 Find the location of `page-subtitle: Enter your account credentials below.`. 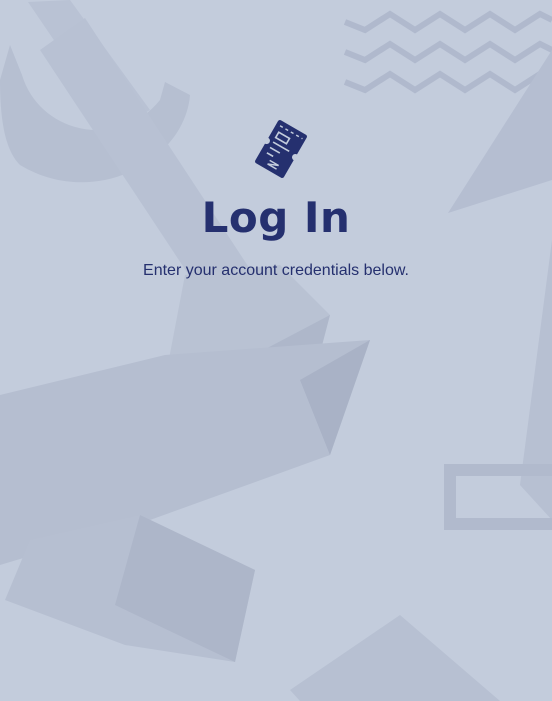

page-subtitle: Enter your account credentials below. is located at coordinates (276, 270).